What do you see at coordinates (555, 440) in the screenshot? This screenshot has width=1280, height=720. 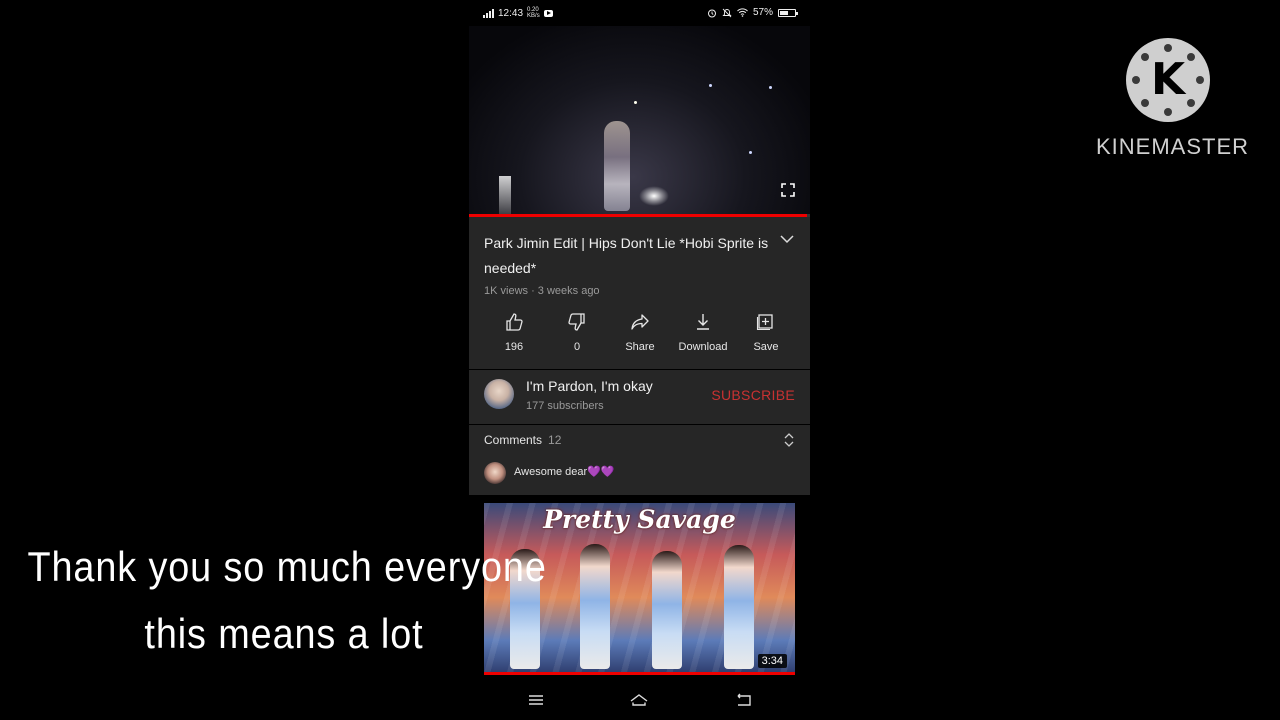 I see `comments-count: 12` at bounding box center [555, 440].